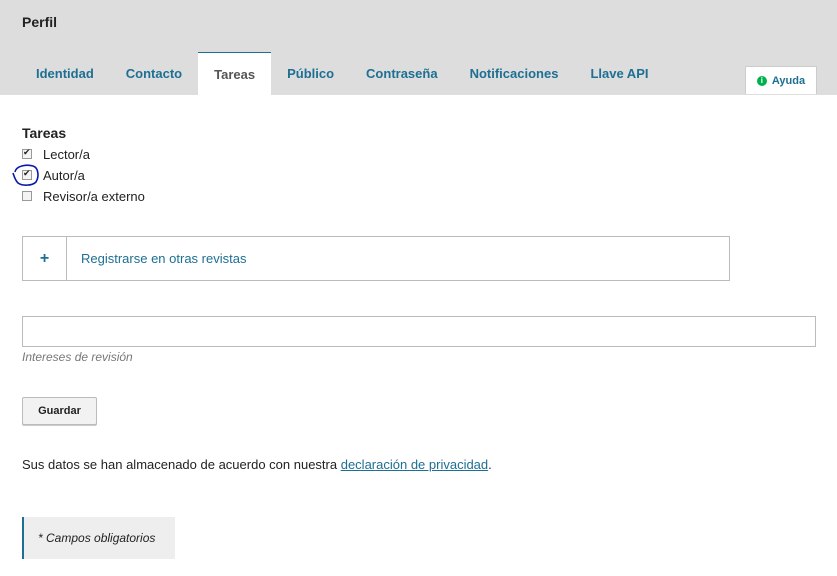 Image resolution: width=837 pixels, height=576 pixels. I want to click on lector-checkbox, so click(27, 153).